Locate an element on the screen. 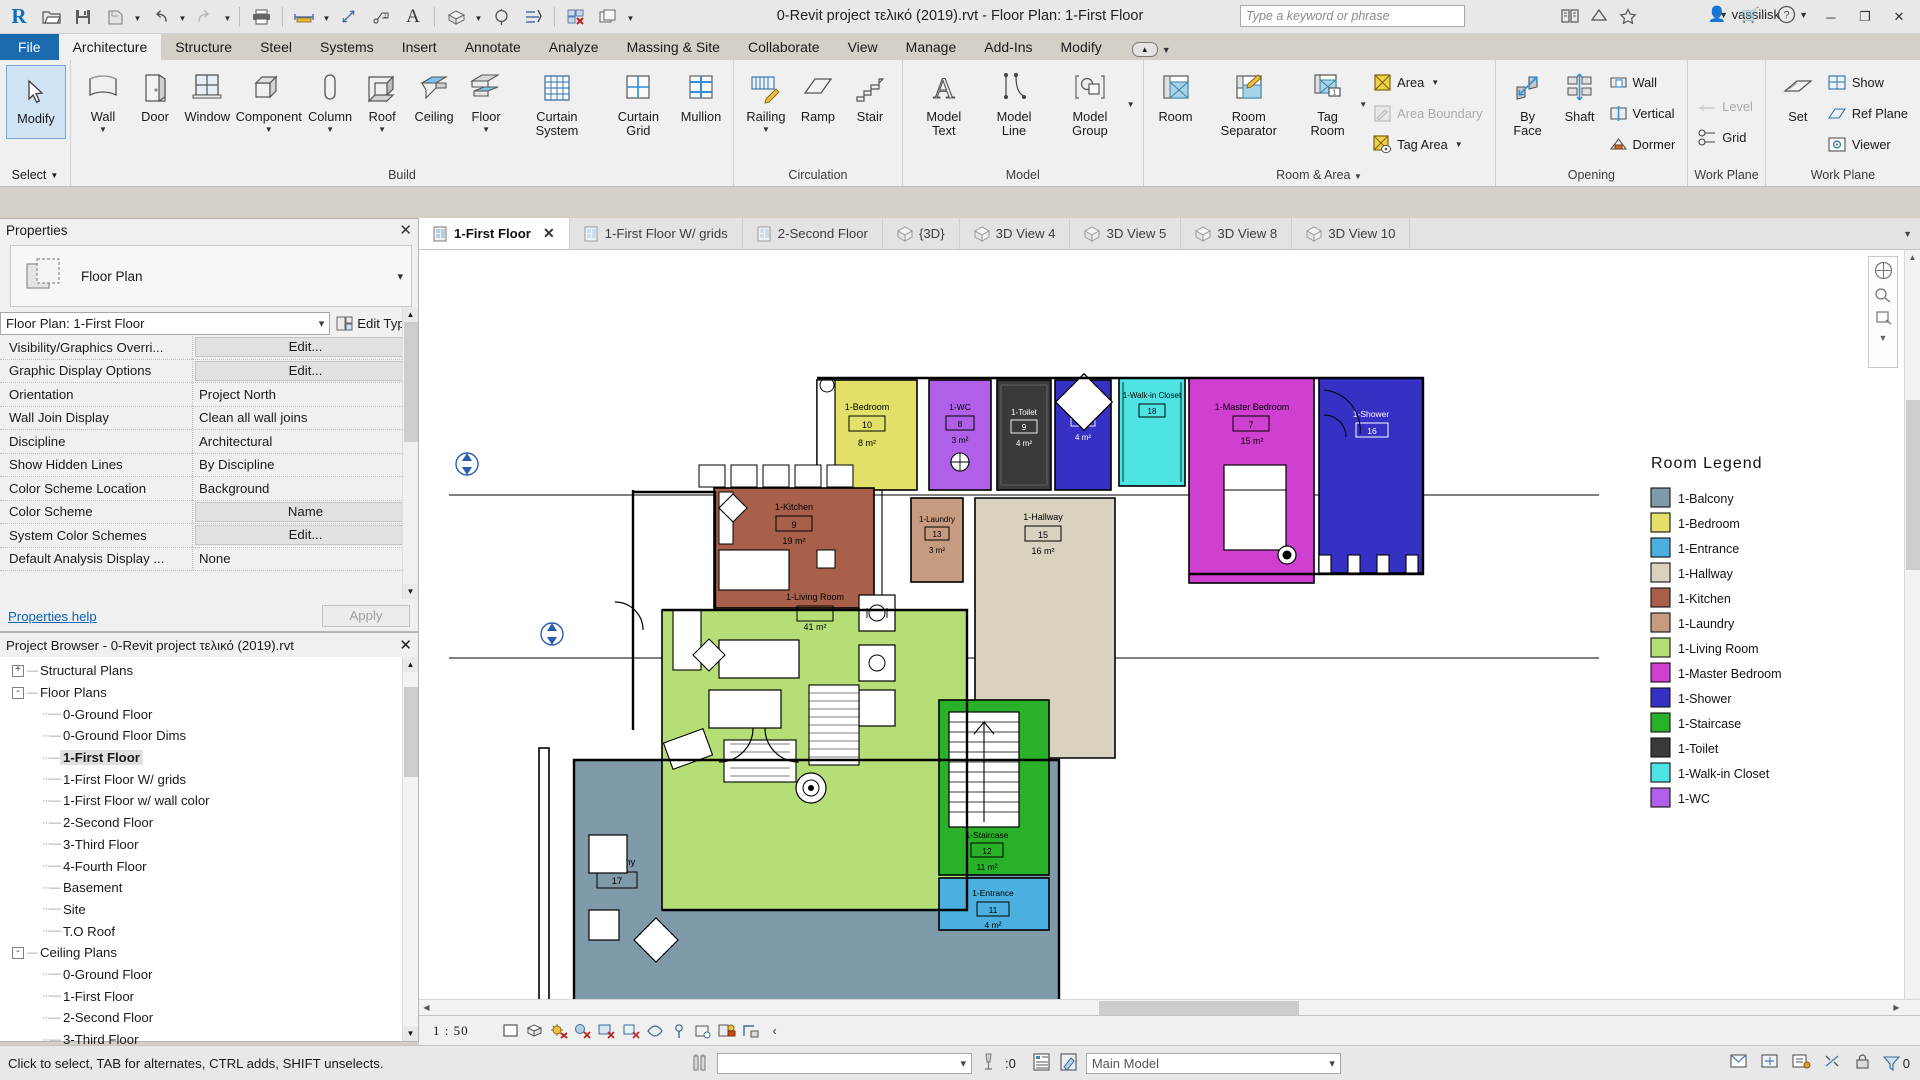  measure-icon is located at coordinates (304, 17).